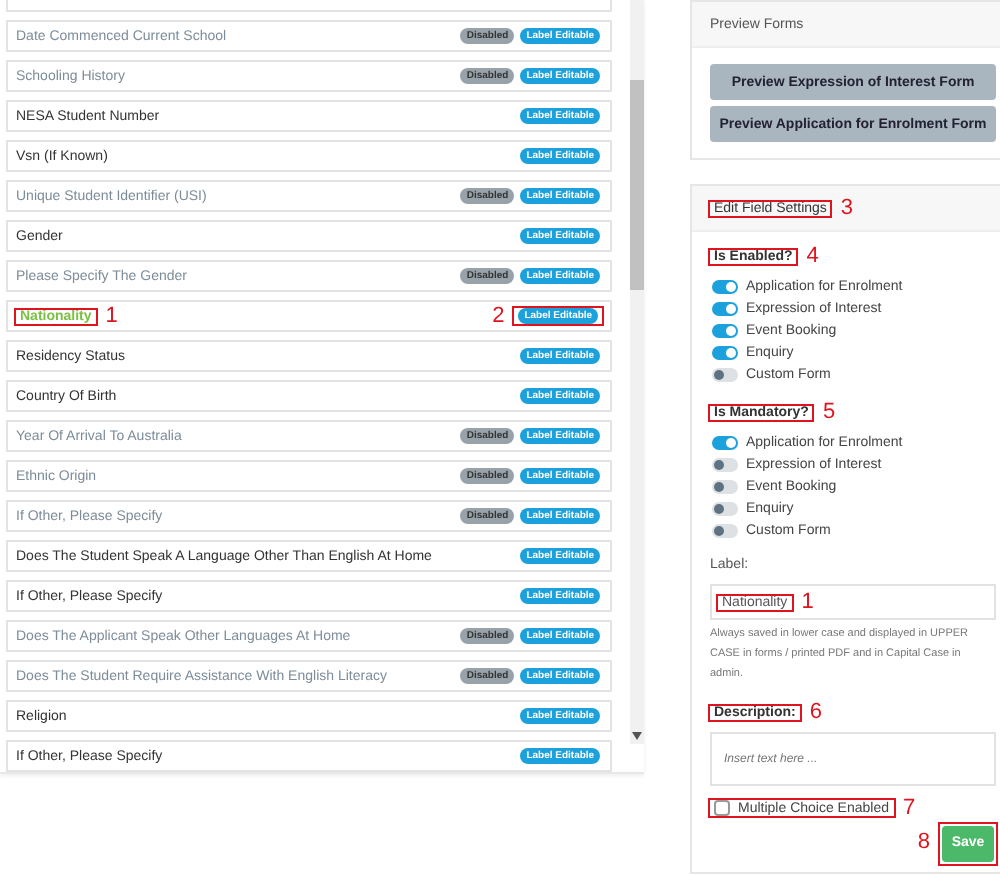 This screenshot has height=876, width=1000. What do you see at coordinates (637, 372) in the screenshot?
I see `scrollbar` at bounding box center [637, 372].